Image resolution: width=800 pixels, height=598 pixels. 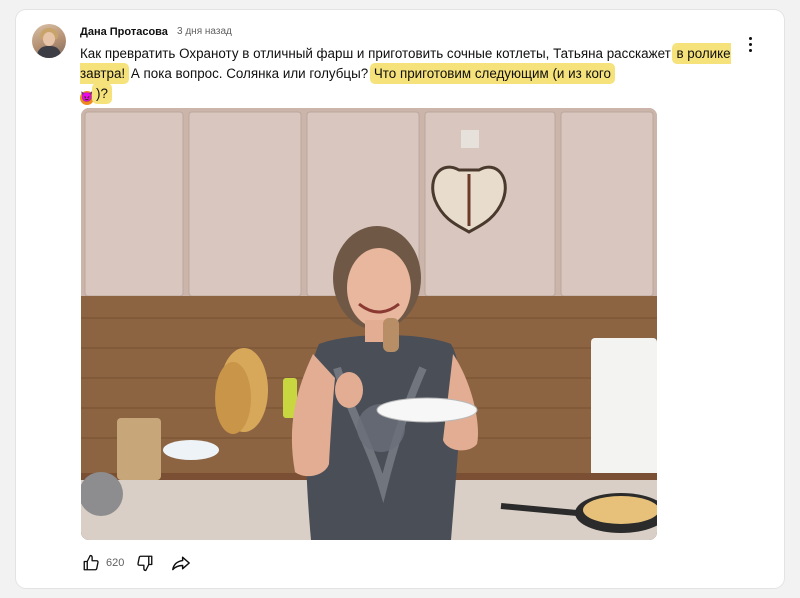 What do you see at coordinates (145, 563) in the screenshot?
I see `thumbs-down-icon` at bounding box center [145, 563].